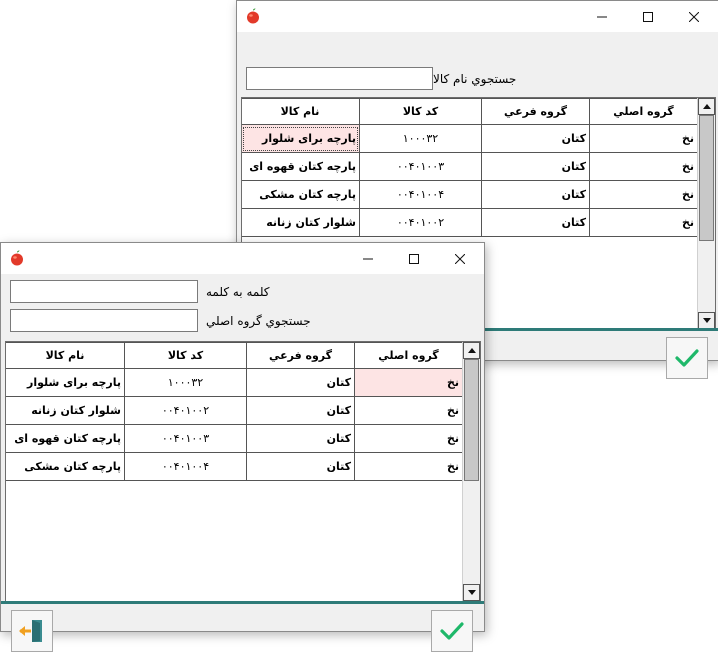 Image resolution: width=718 pixels, height=652 pixels. I want to click on exit-button, so click(32, 631).